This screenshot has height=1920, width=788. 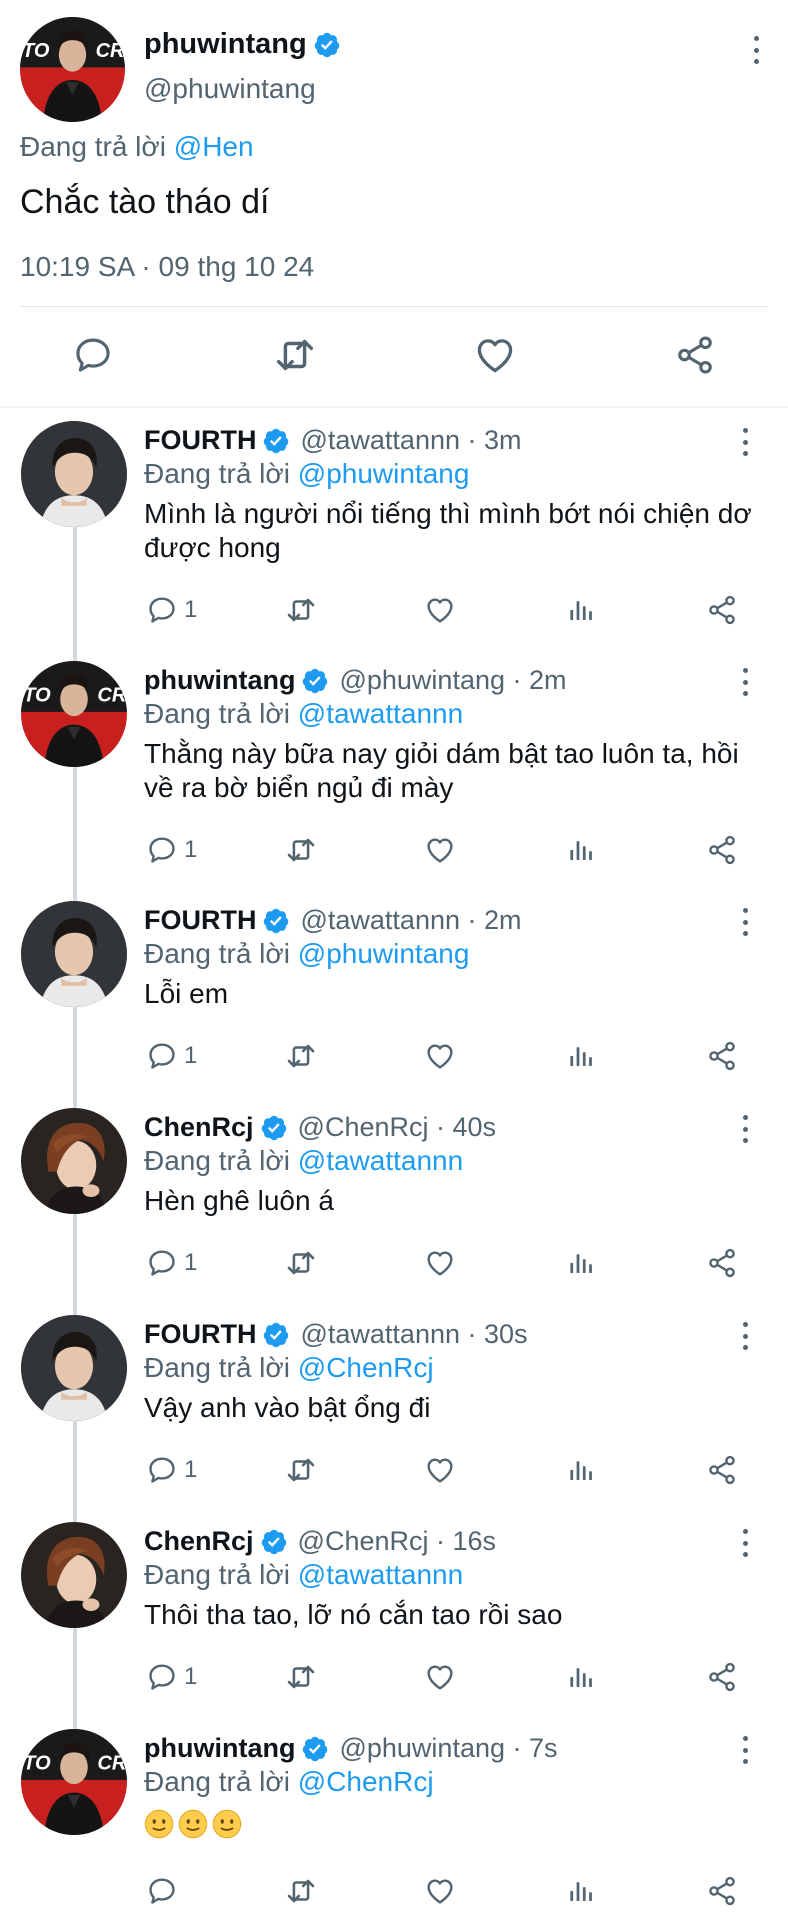 What do you see at coordinates (137, 147) in the screenshot?
I see `replying-to: Đang trả lời @Hen` at bounding box center [137, 147].